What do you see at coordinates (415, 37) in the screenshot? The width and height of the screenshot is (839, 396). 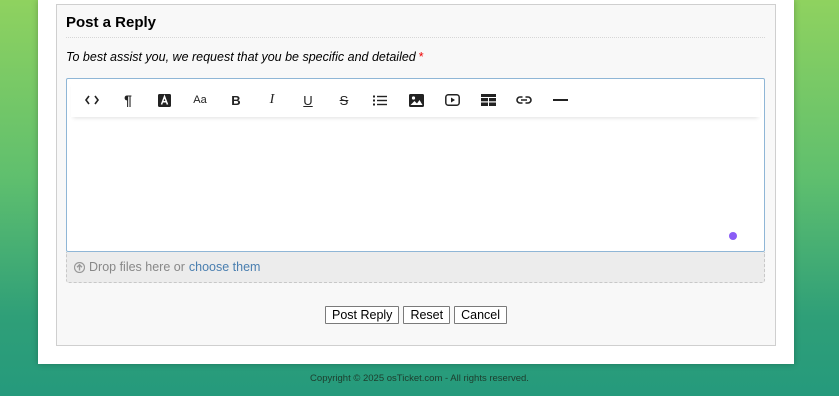 I see `divider` at bounding box center [415, 37].